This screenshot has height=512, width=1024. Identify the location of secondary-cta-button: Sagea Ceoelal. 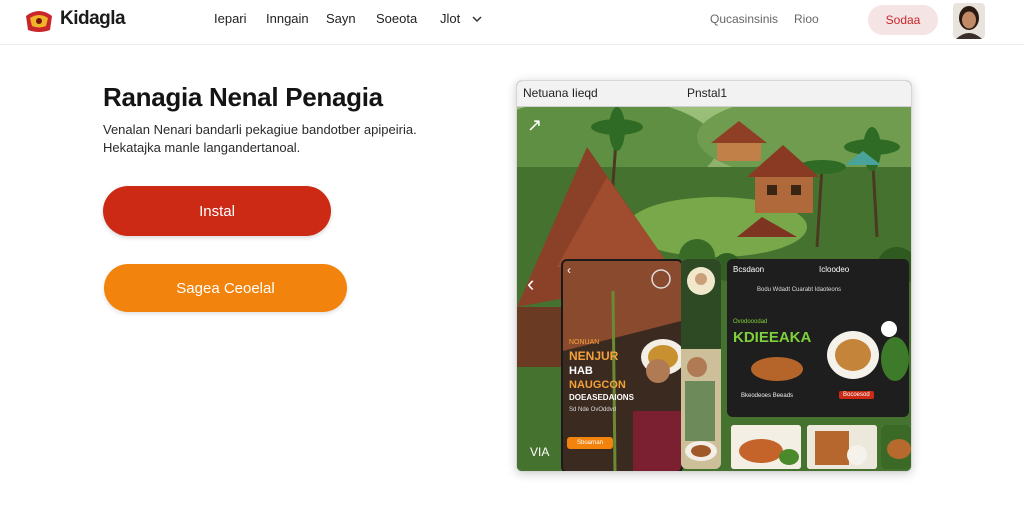
(225, 288).